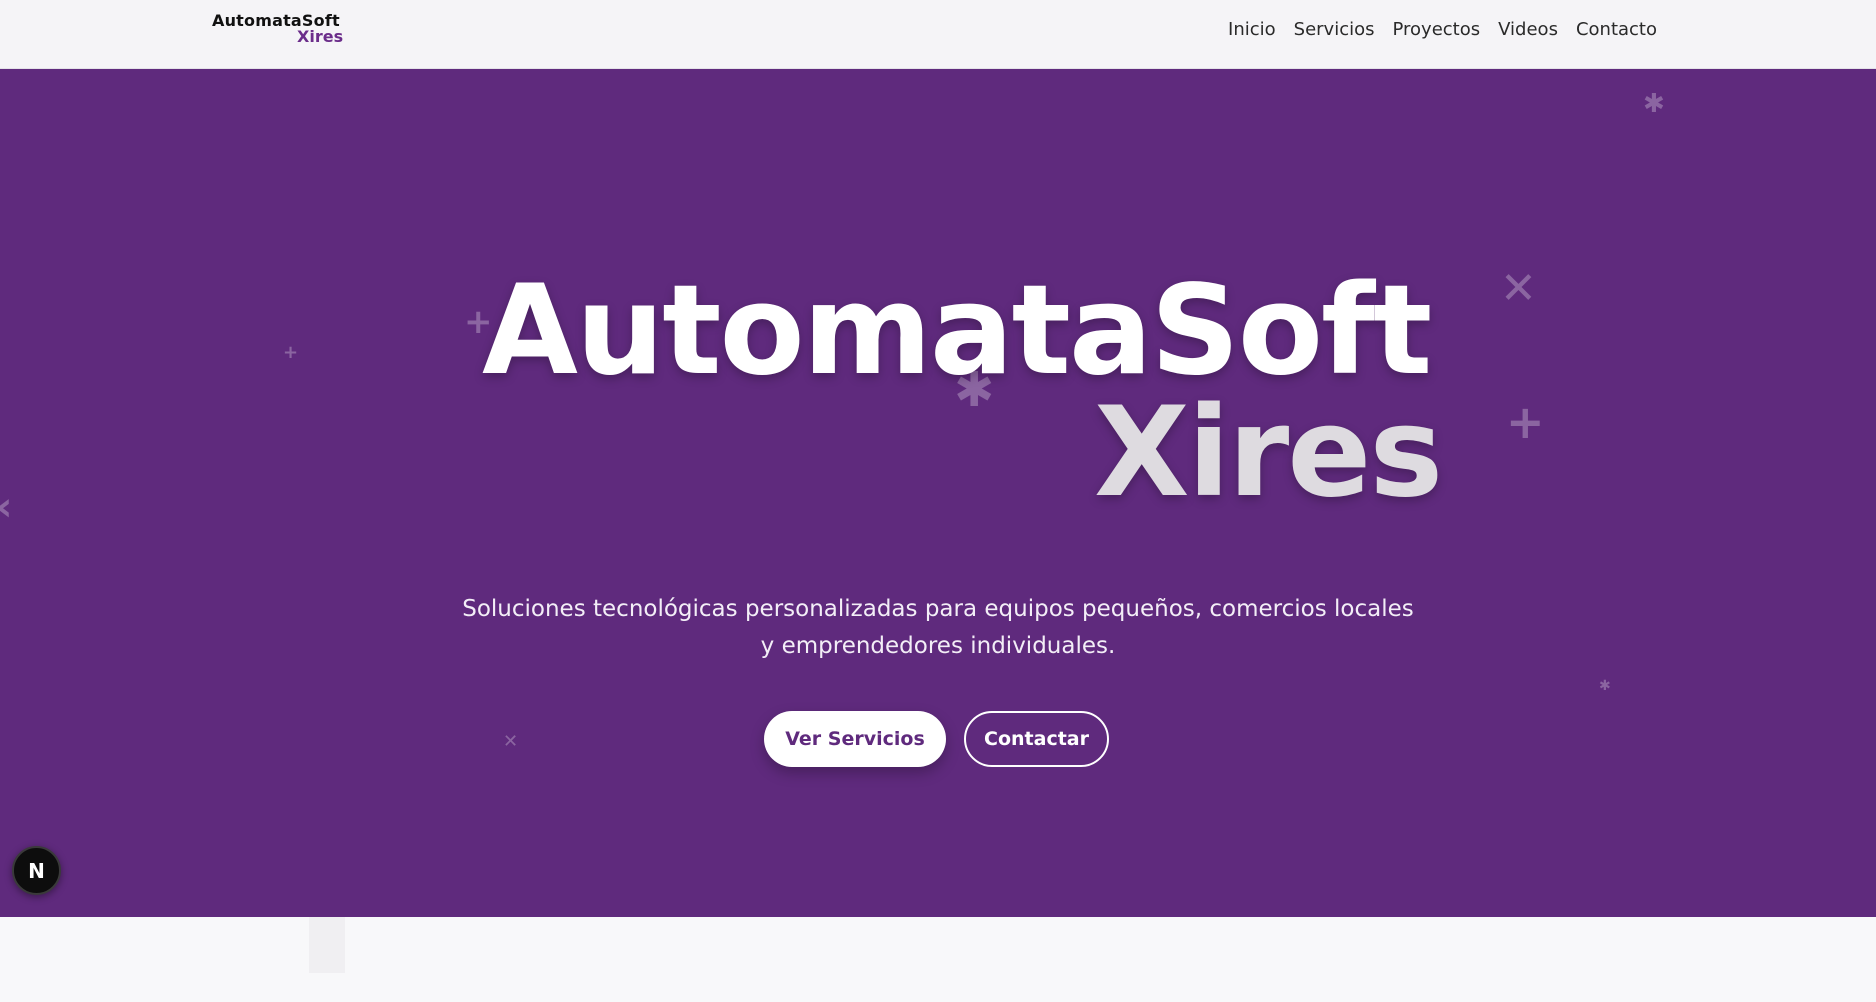 The image size is (1876, 1002). Describe the element at coordinates (1437, 29) in the screenshot. I see `nav-link-proyectos: Proyectos` at that location.